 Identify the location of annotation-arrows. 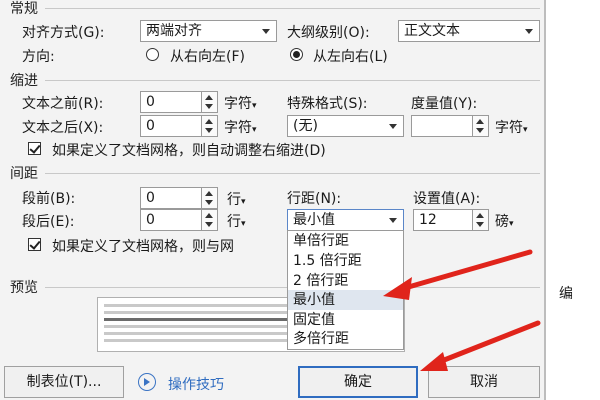
(462, 310).